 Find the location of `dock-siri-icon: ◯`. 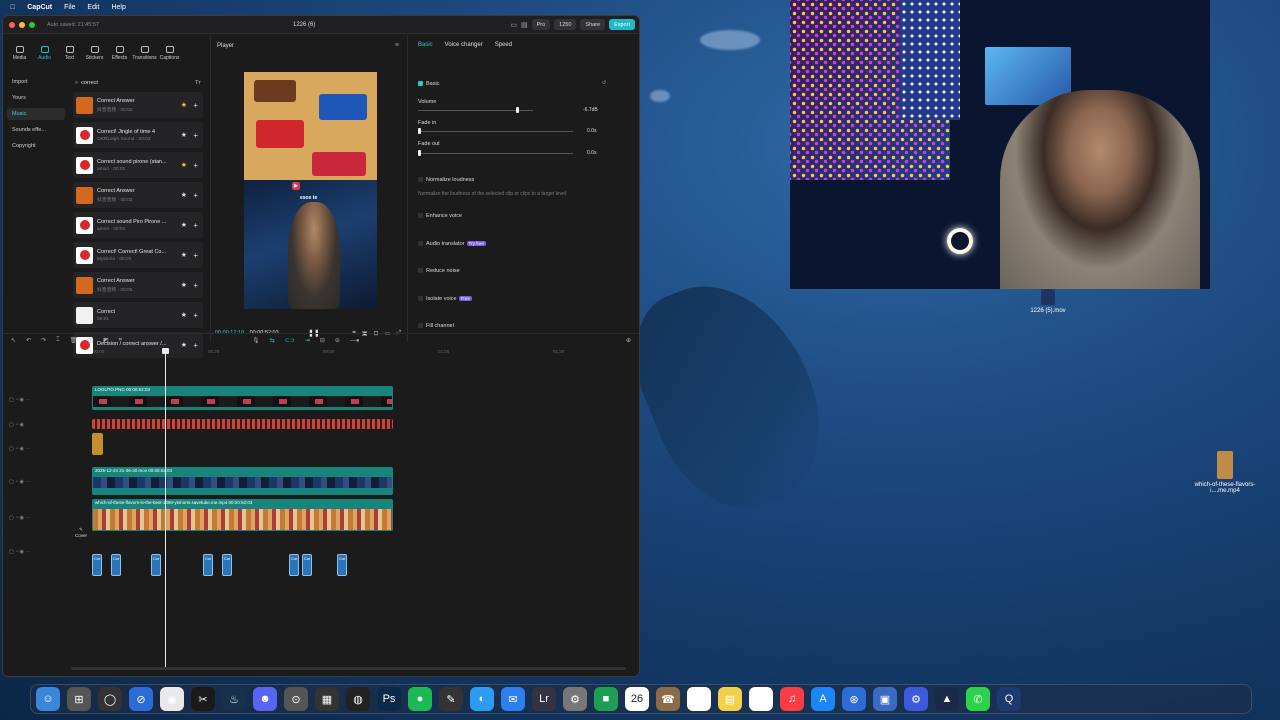

dock-siri-icon: ◯ is located at coordinates (110, 699).